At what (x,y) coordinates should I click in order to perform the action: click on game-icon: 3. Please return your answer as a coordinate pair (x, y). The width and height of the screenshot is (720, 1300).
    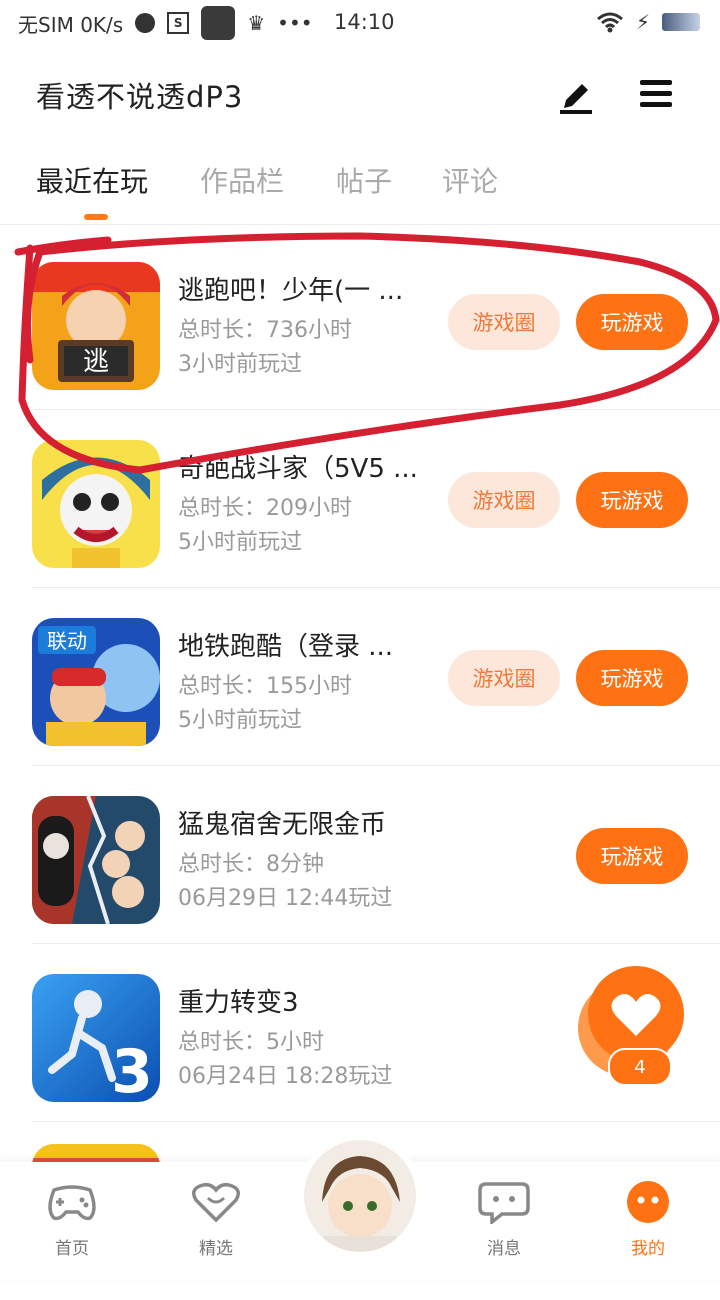
    Looking at the image, I should click on (96, 1038).